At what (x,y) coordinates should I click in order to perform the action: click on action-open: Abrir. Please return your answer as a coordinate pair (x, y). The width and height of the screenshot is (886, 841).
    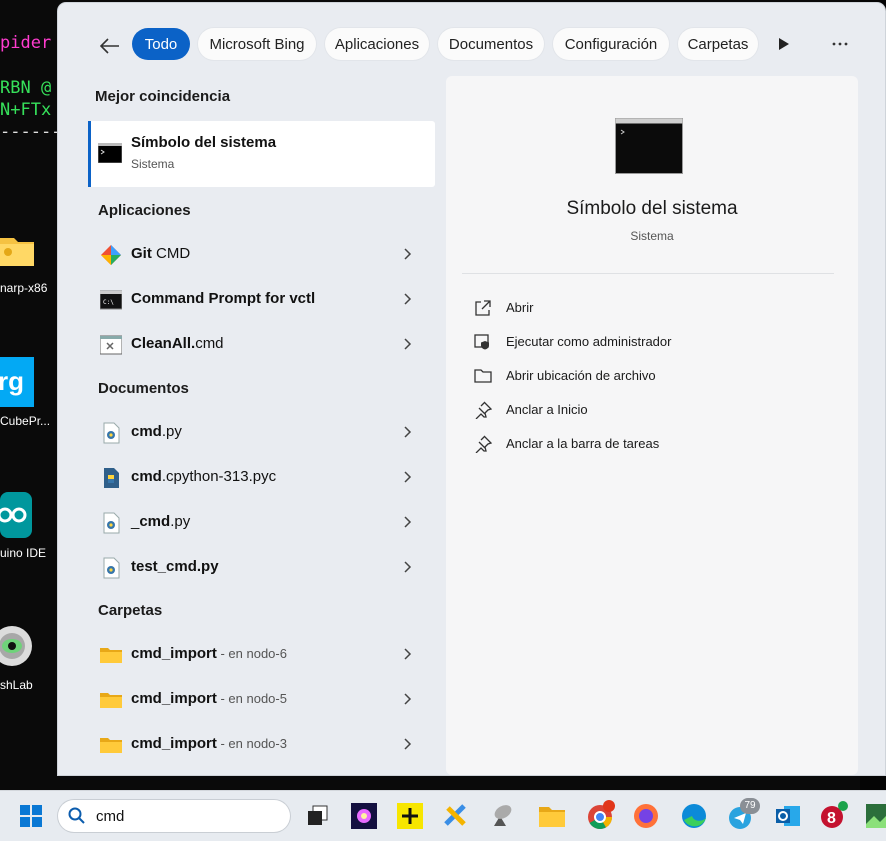
    Looking at the image, I should click on (644, 308).